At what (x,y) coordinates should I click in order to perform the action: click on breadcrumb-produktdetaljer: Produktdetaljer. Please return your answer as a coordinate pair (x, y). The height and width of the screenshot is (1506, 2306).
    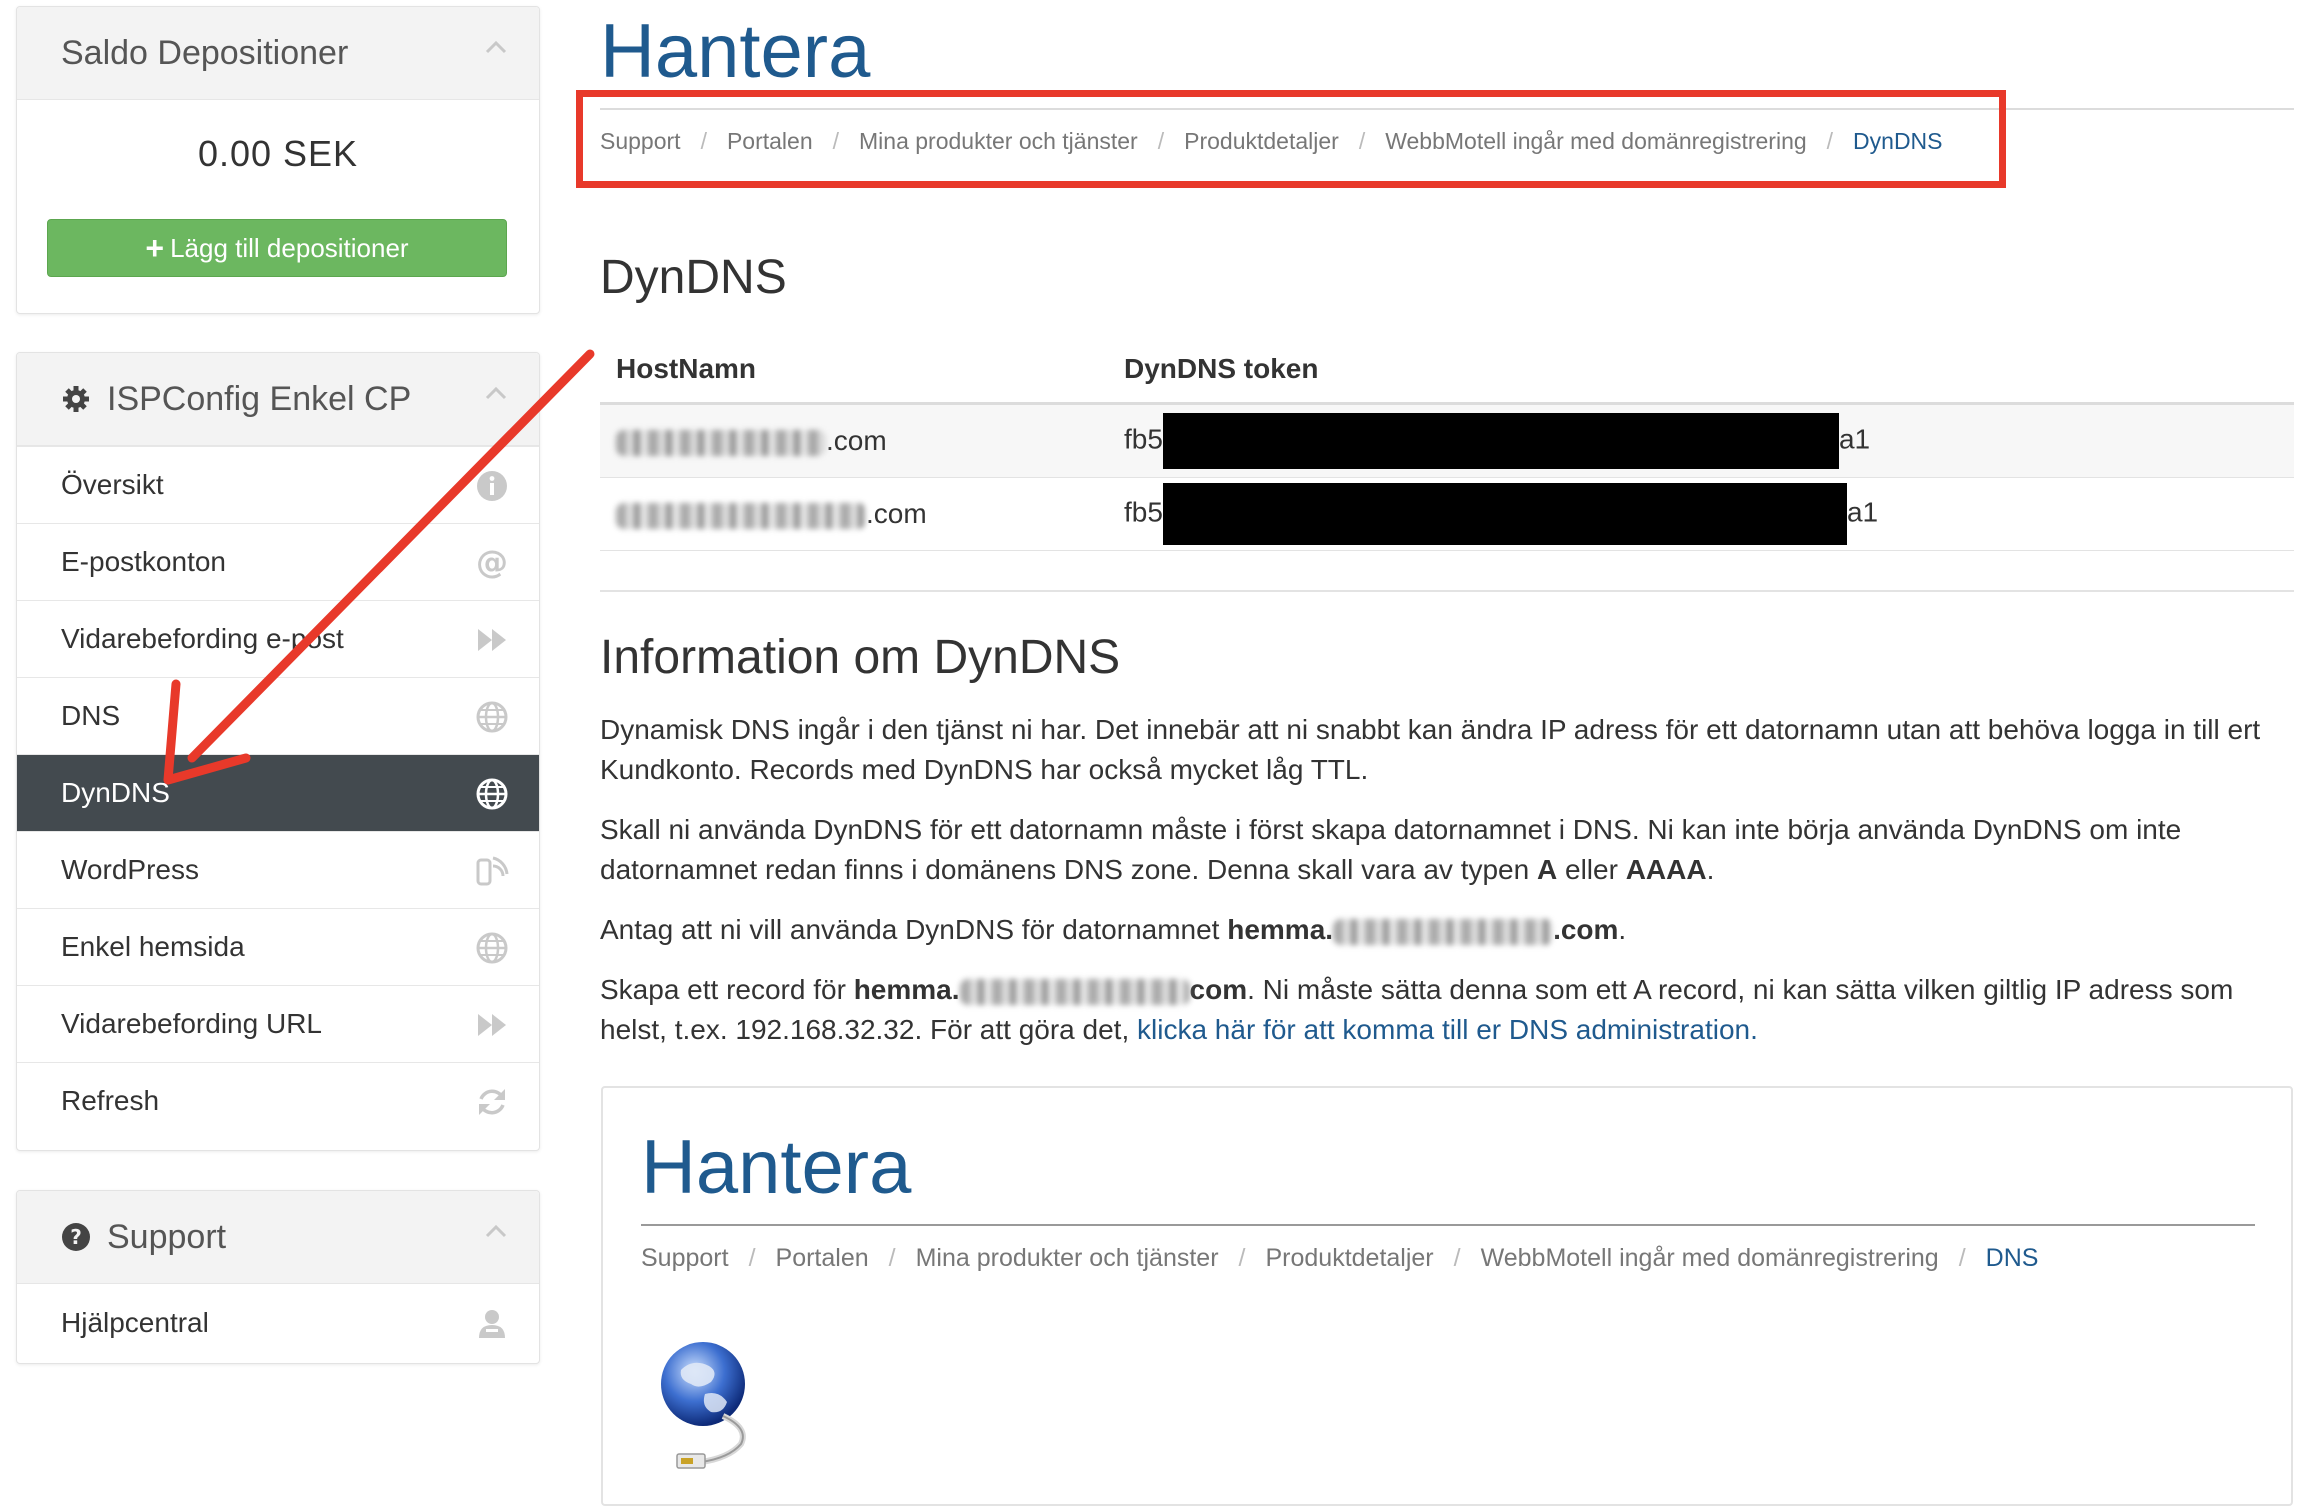
    Looking at the image, I should click on (1349, 1258).